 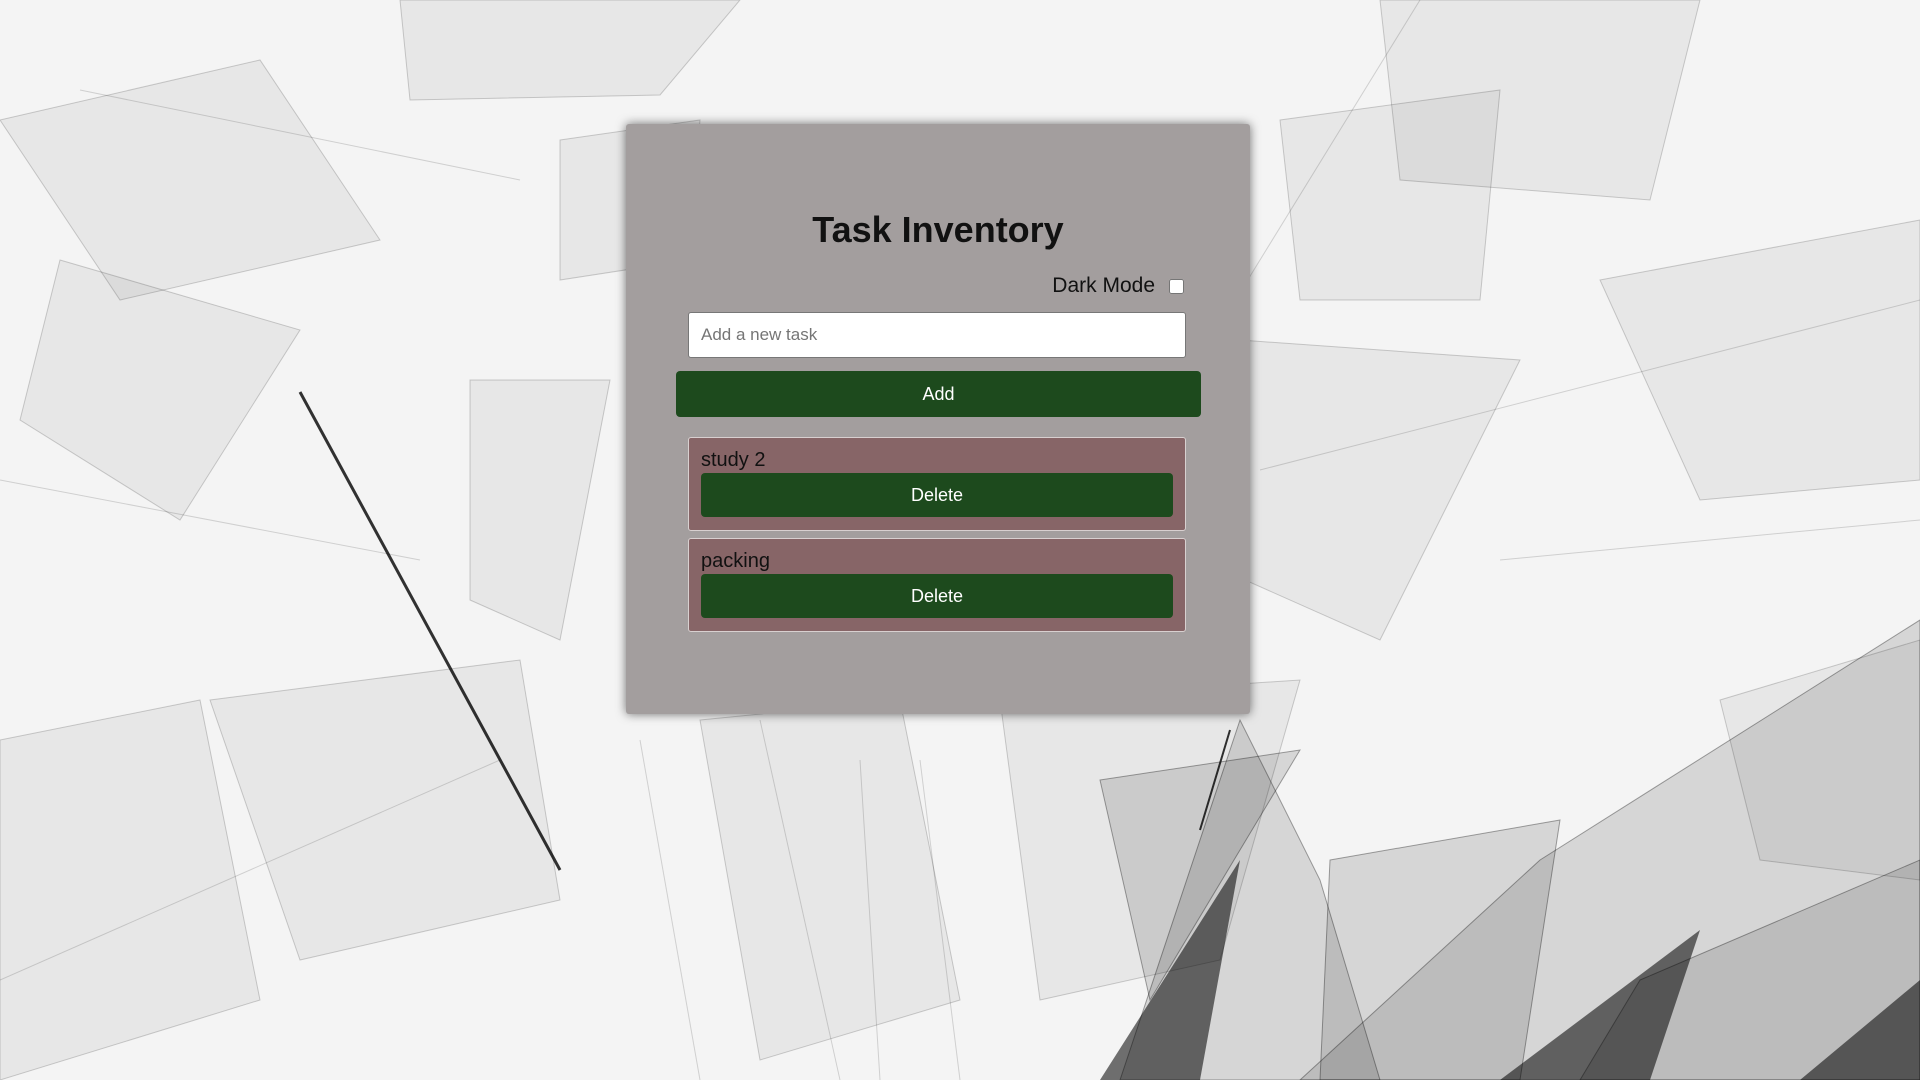 I want to click on task-item: study 2 Delete, so click(x=937, y=484).